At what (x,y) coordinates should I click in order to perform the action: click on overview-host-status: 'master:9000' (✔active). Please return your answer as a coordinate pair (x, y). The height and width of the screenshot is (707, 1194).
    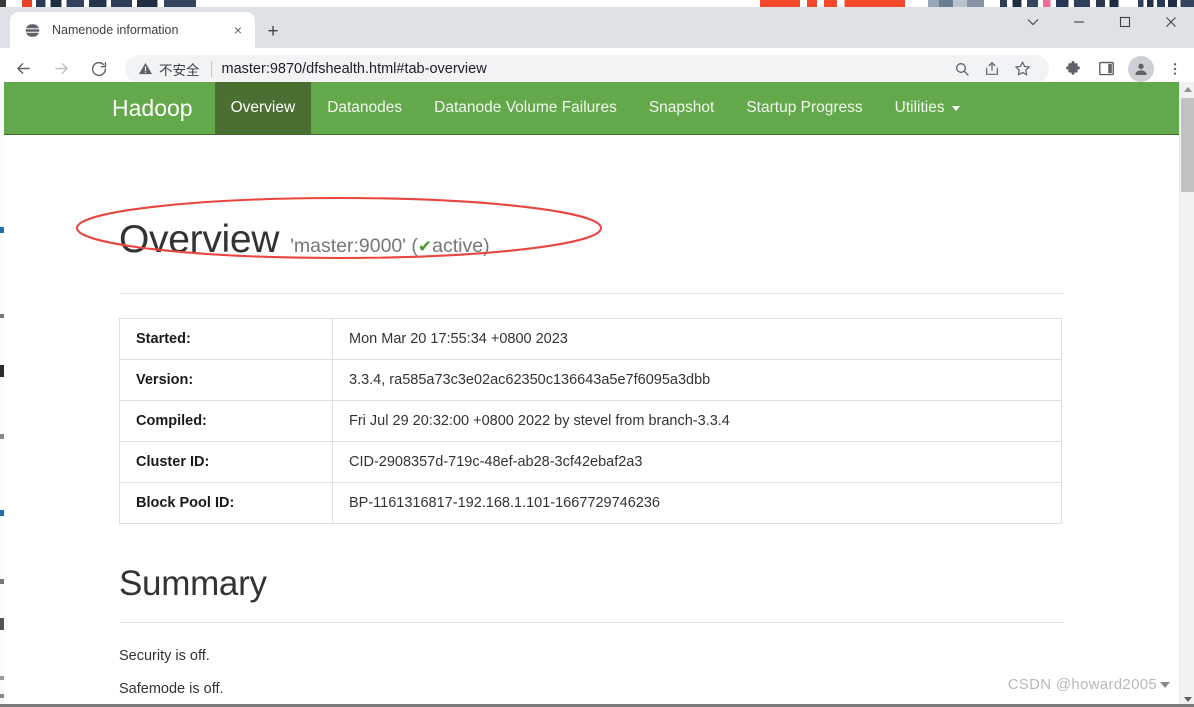
    Looking at the image, I should click on (389, 246).